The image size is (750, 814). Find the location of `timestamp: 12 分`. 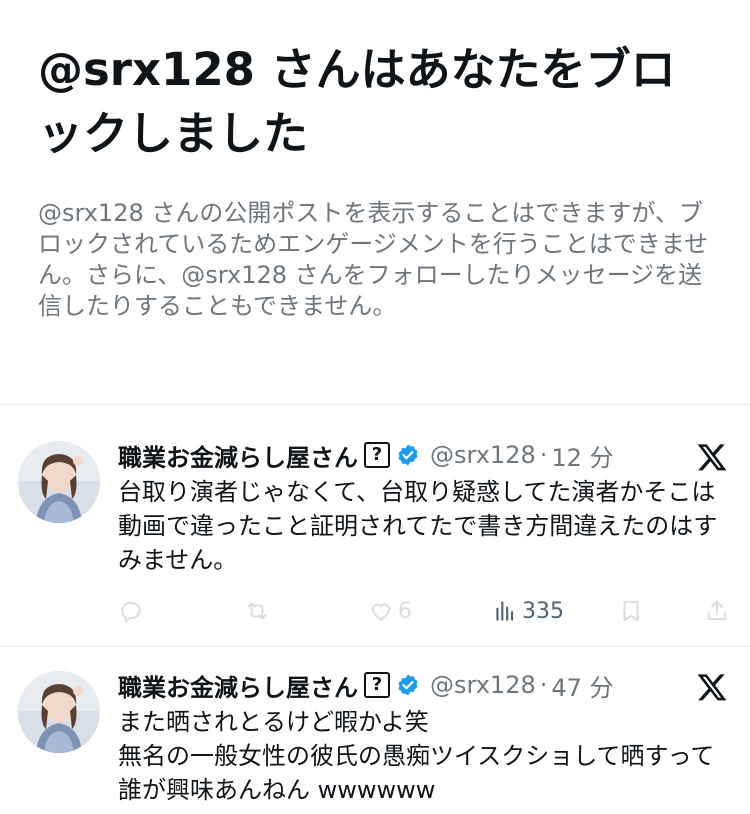

timestamp: 12 分 is located at coordinates (582, 455).